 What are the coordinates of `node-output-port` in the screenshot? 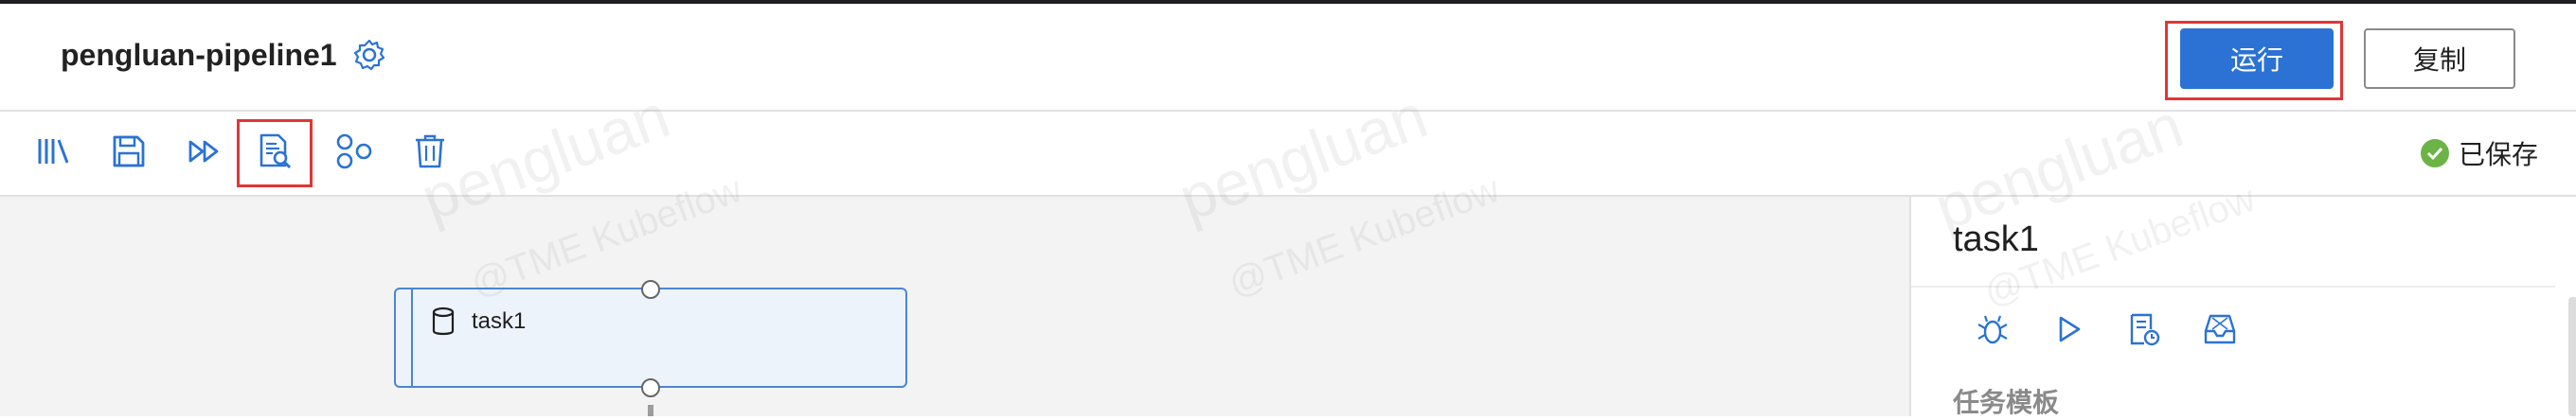 It's located at (650, 387).